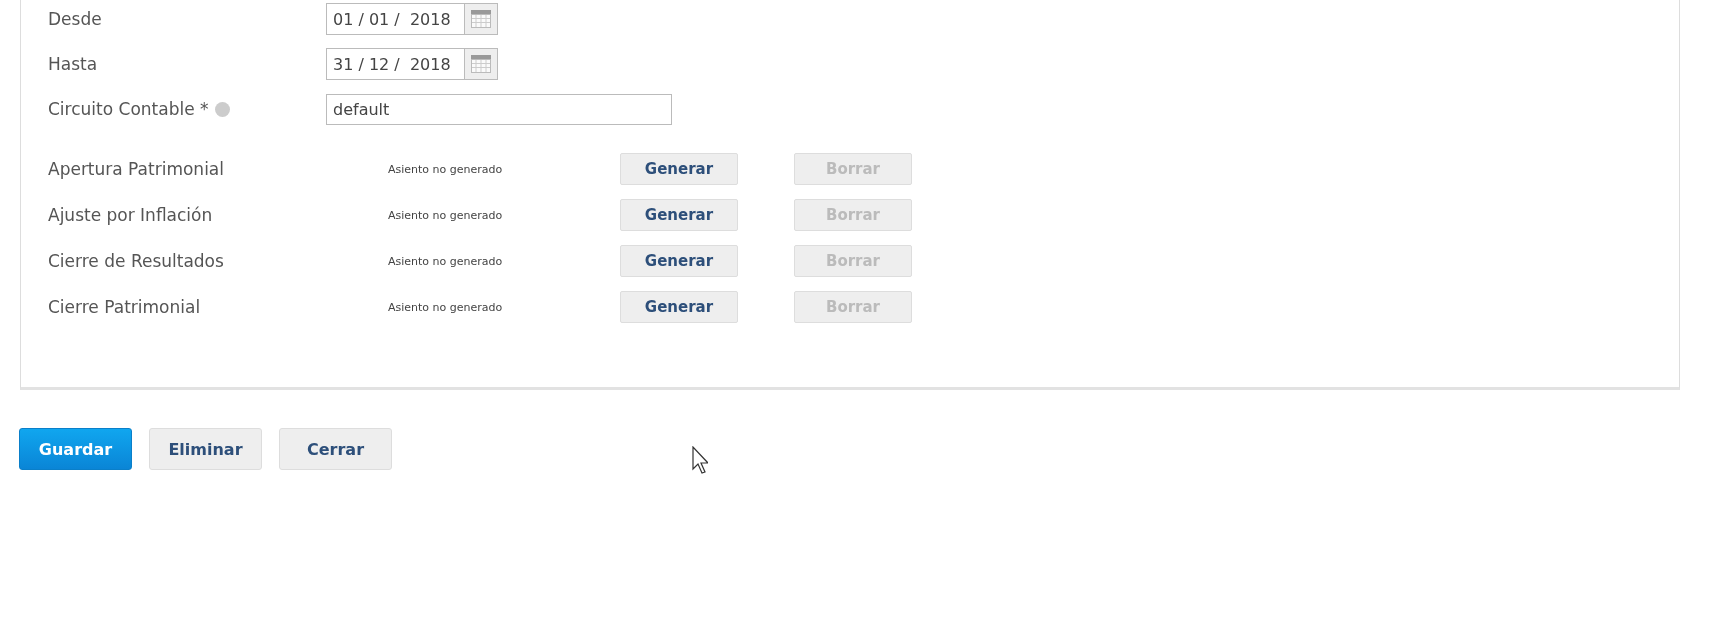  I want to click on entry-name: Ajuste por Inflación, so click(131, 215).